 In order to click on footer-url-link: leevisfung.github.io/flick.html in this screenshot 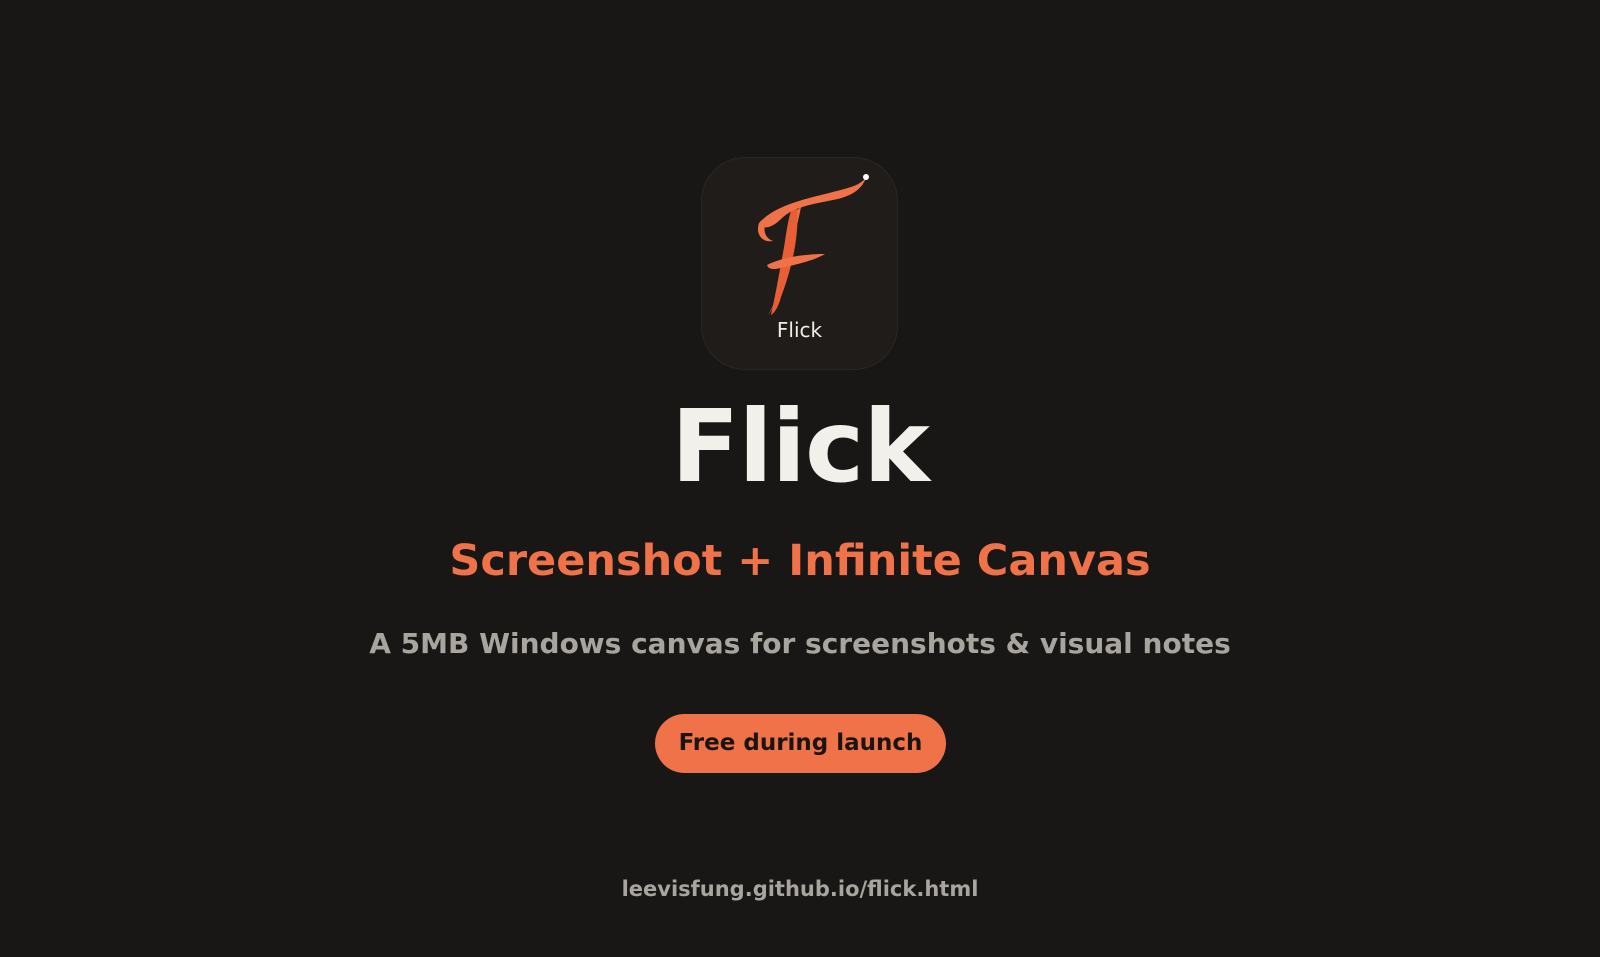, I will do `click(800, 889)`.